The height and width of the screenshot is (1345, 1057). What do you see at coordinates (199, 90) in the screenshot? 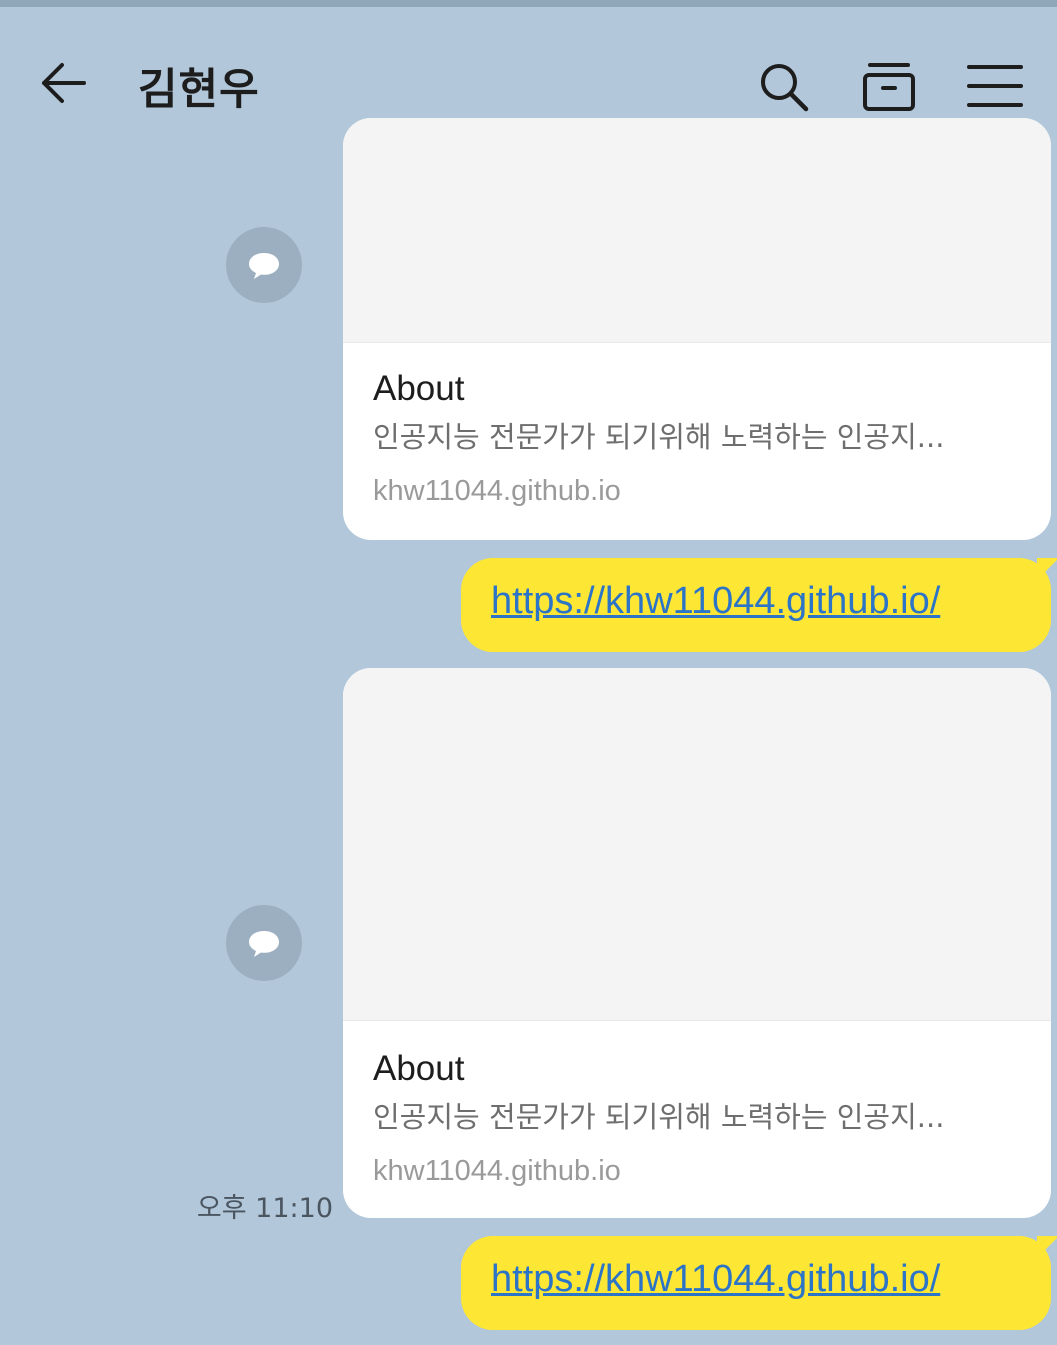
I see `chat-title: 김현우` at bounding box center [199, 90].